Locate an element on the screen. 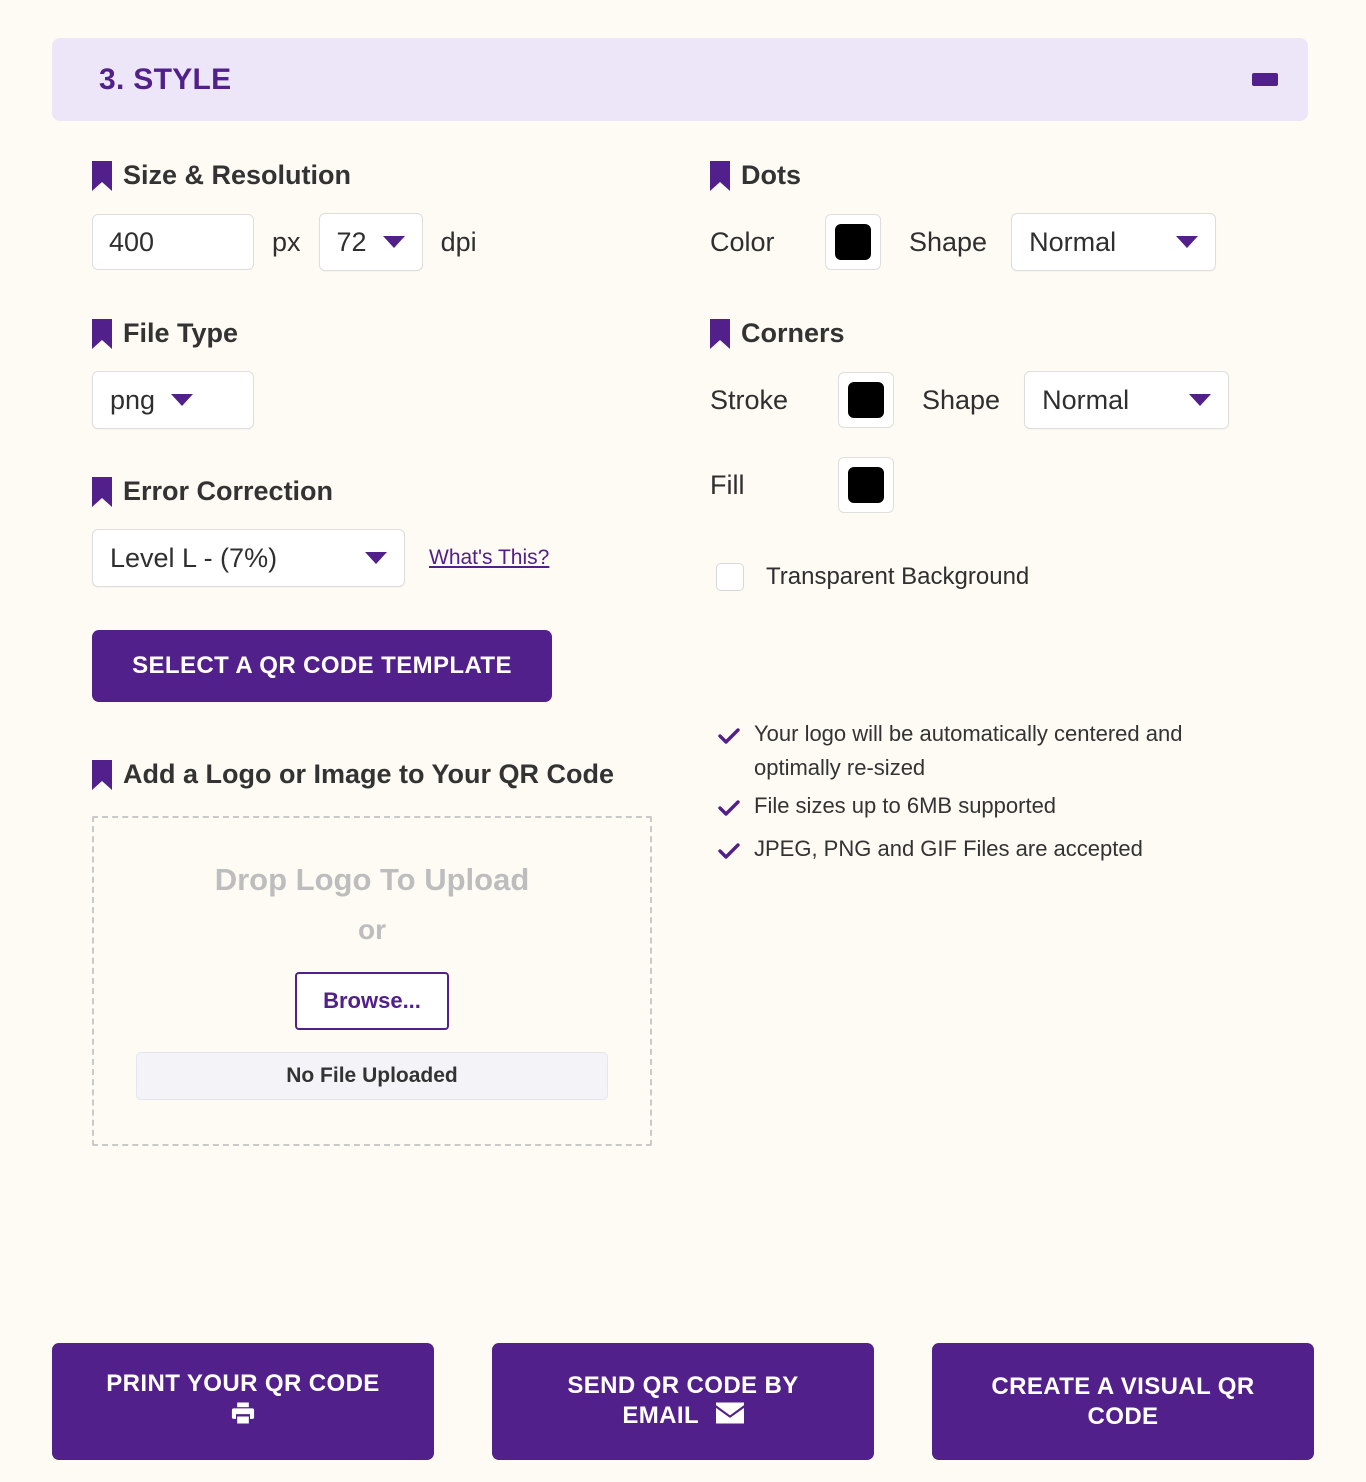 This screenshot has height=1482, width=1366. error-correction-row: Level L - (7%) What's This? is located at coordinates (382, 558).